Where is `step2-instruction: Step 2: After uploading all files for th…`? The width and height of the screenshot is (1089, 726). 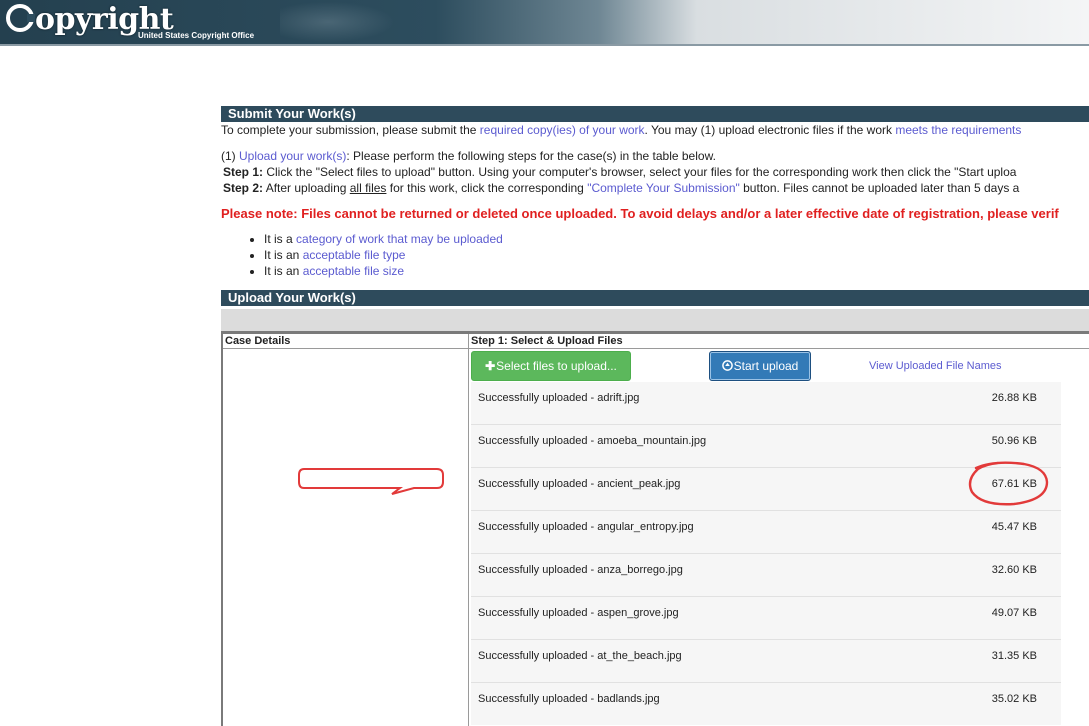 step2-instruction: Step 2: After uploading all files for th… is located at coordinates (621, 188).